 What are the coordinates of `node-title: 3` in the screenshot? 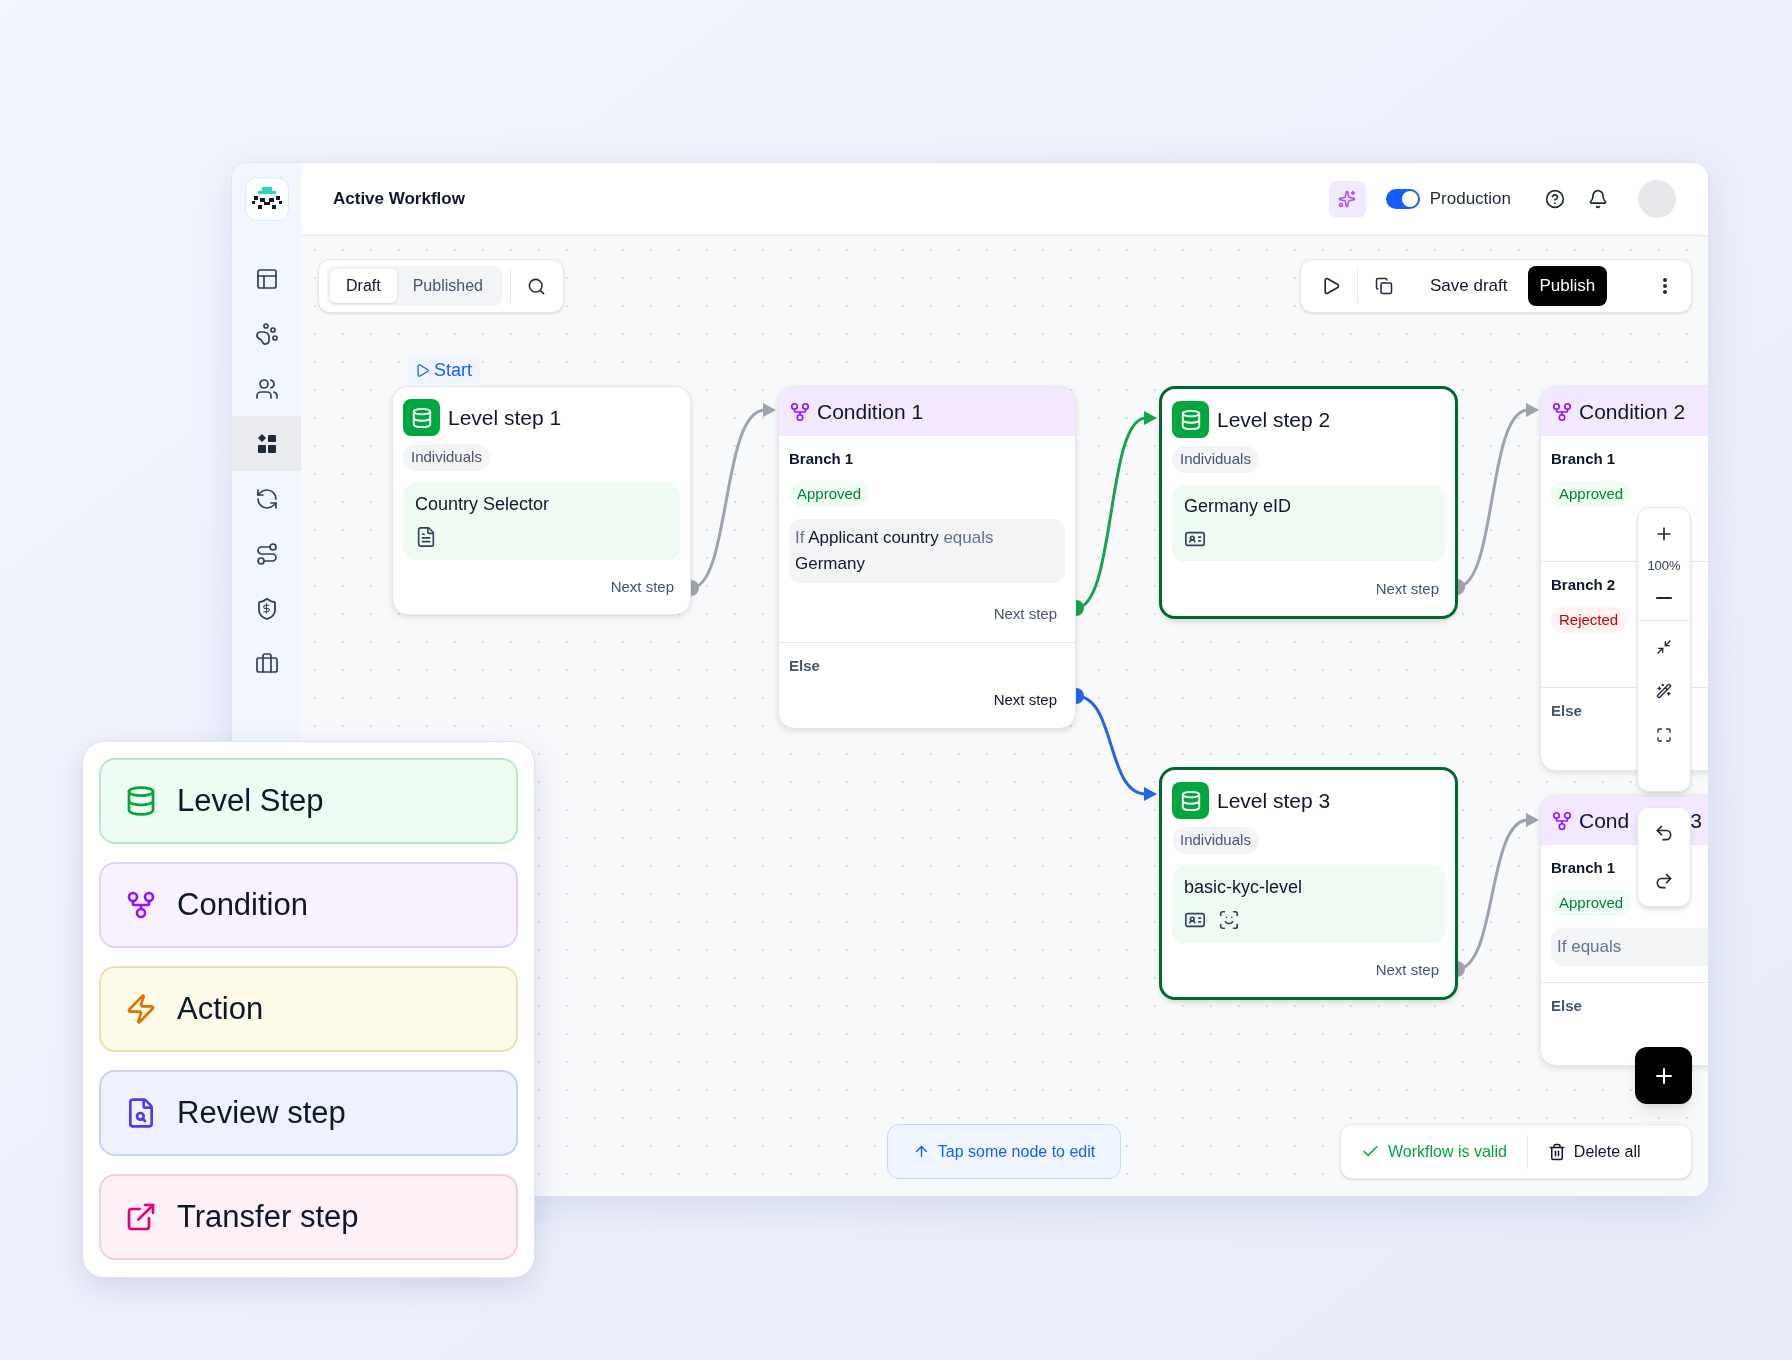 It's located at (1696, 820).